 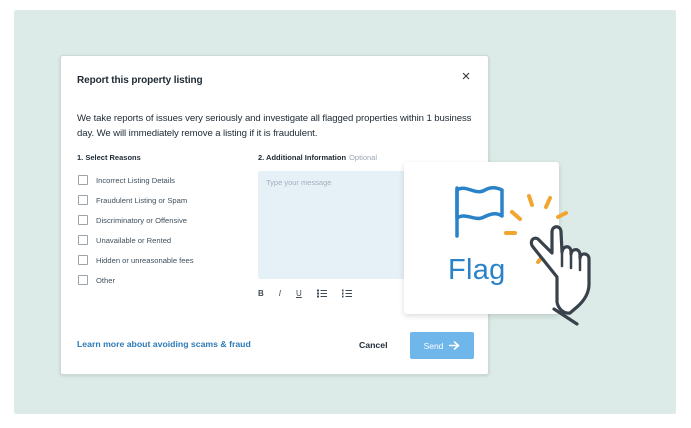 What do you see at coordinates (140, 80) in the screenshot?
I see `dialog-title: Report this property listing` at bounding box center [140, 80].